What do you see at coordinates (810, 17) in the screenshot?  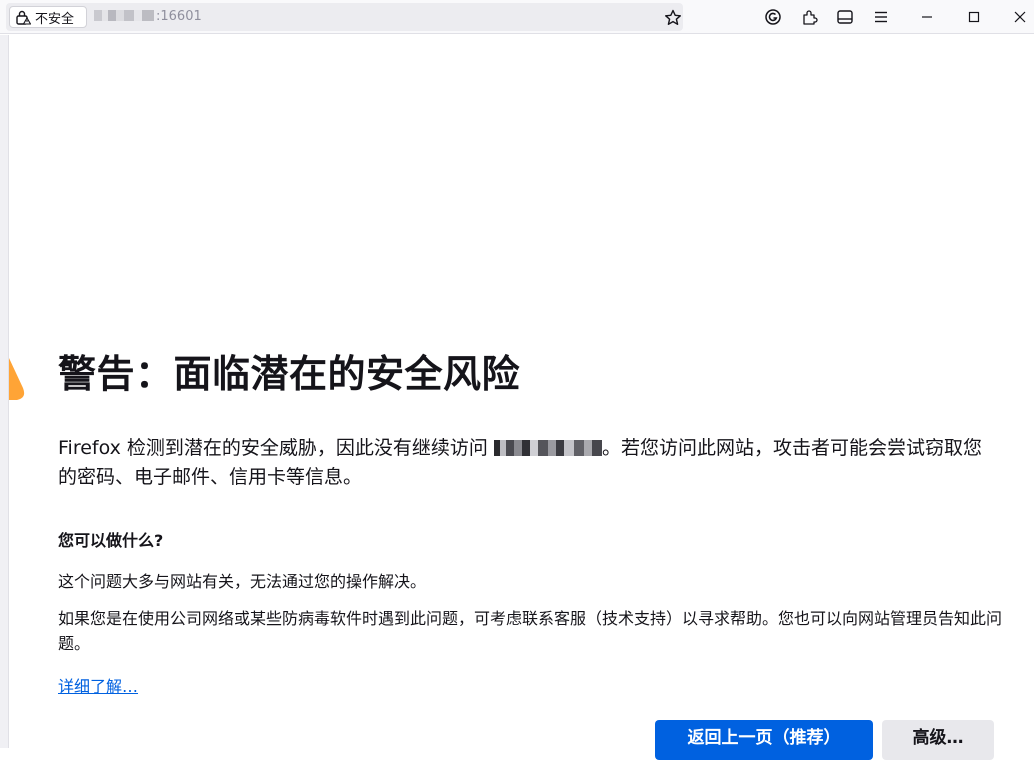 I see `extensions-icon` at bounding box center [810, 17].